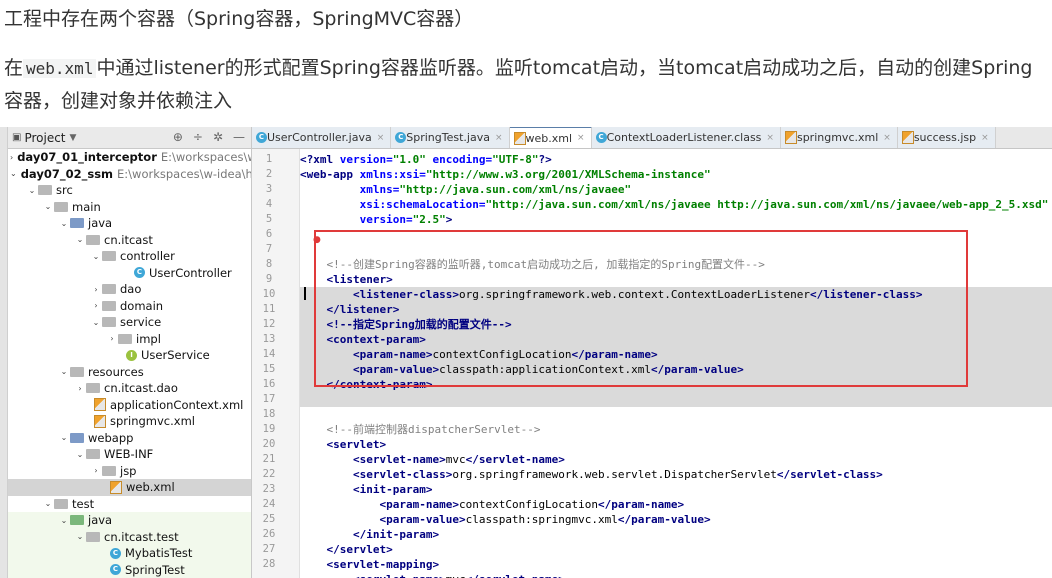  What do you see at coordinates (159, 553) in the screenshot?
I see `tree-item-label: MybatisTest` at bounding box center [159, 553].